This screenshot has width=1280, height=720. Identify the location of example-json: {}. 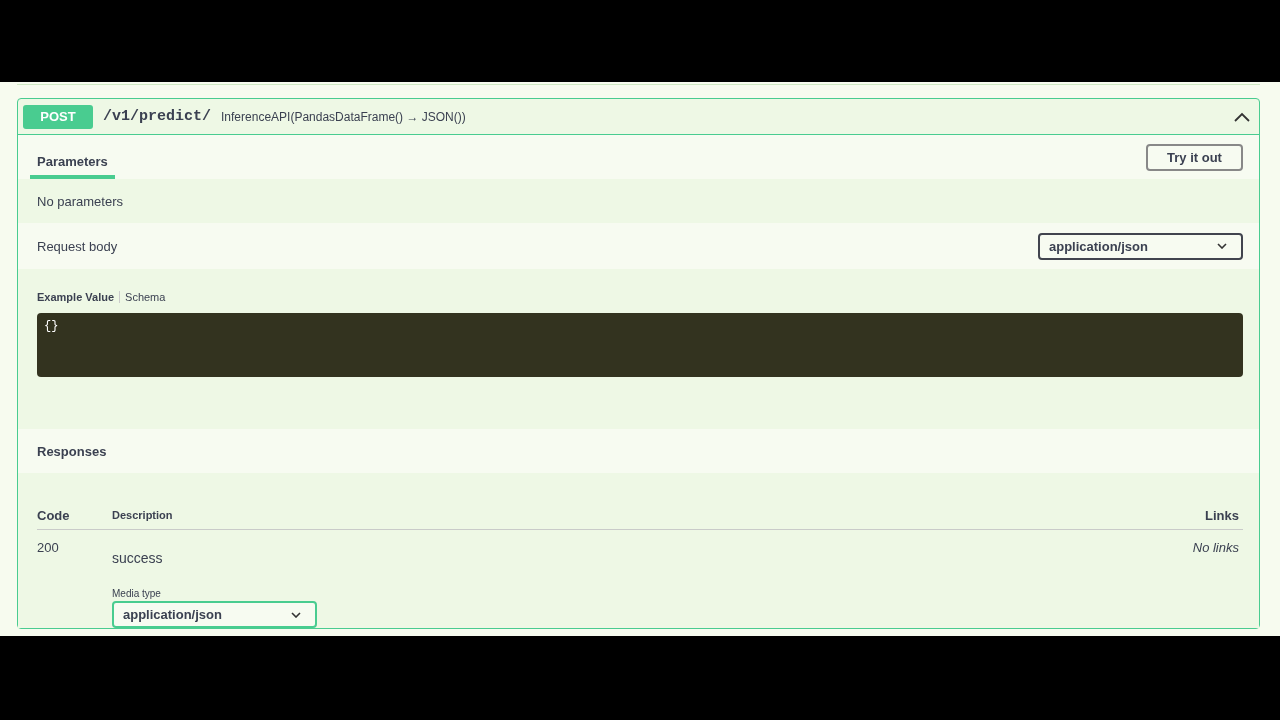
(51, 326).